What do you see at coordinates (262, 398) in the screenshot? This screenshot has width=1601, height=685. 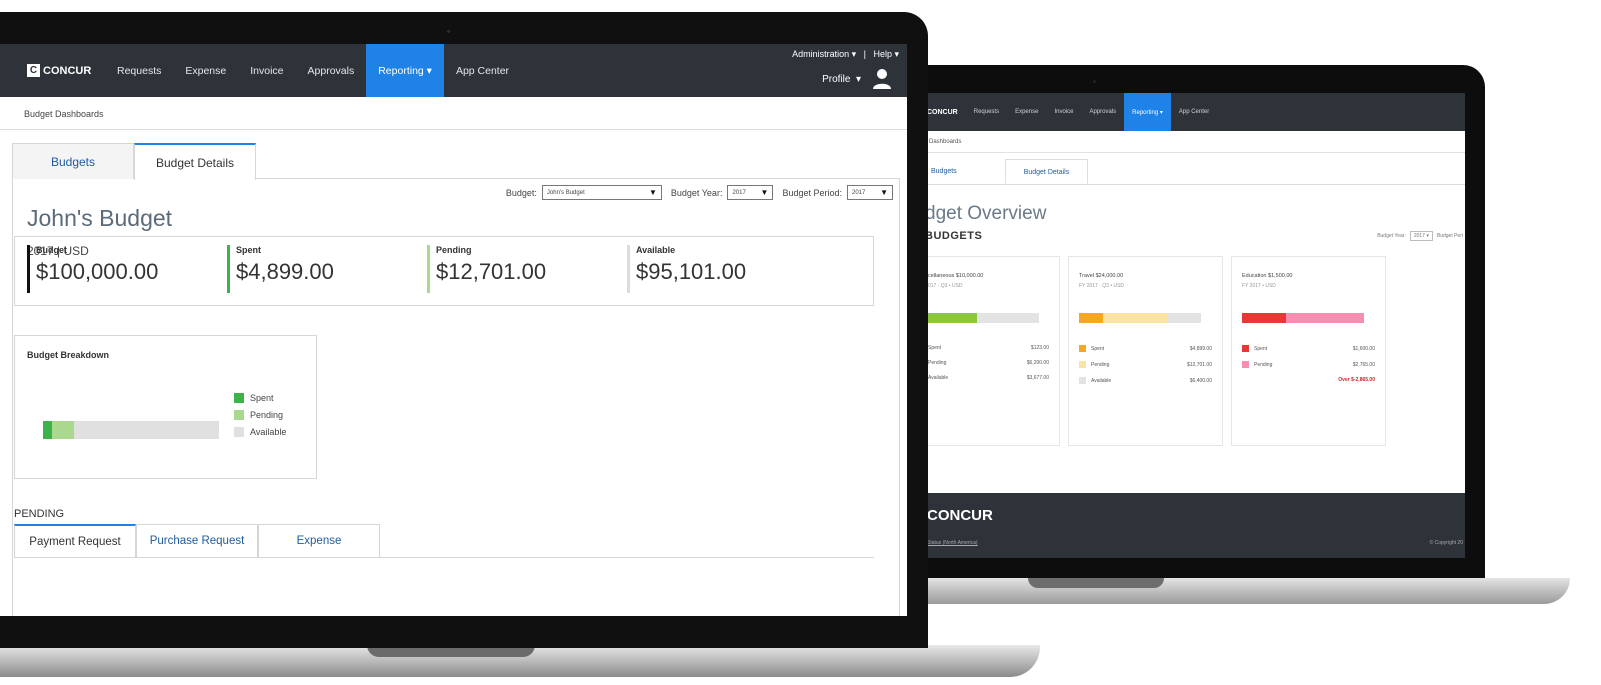 I see `legend-label: Spent` at bounding box center [262, 398].